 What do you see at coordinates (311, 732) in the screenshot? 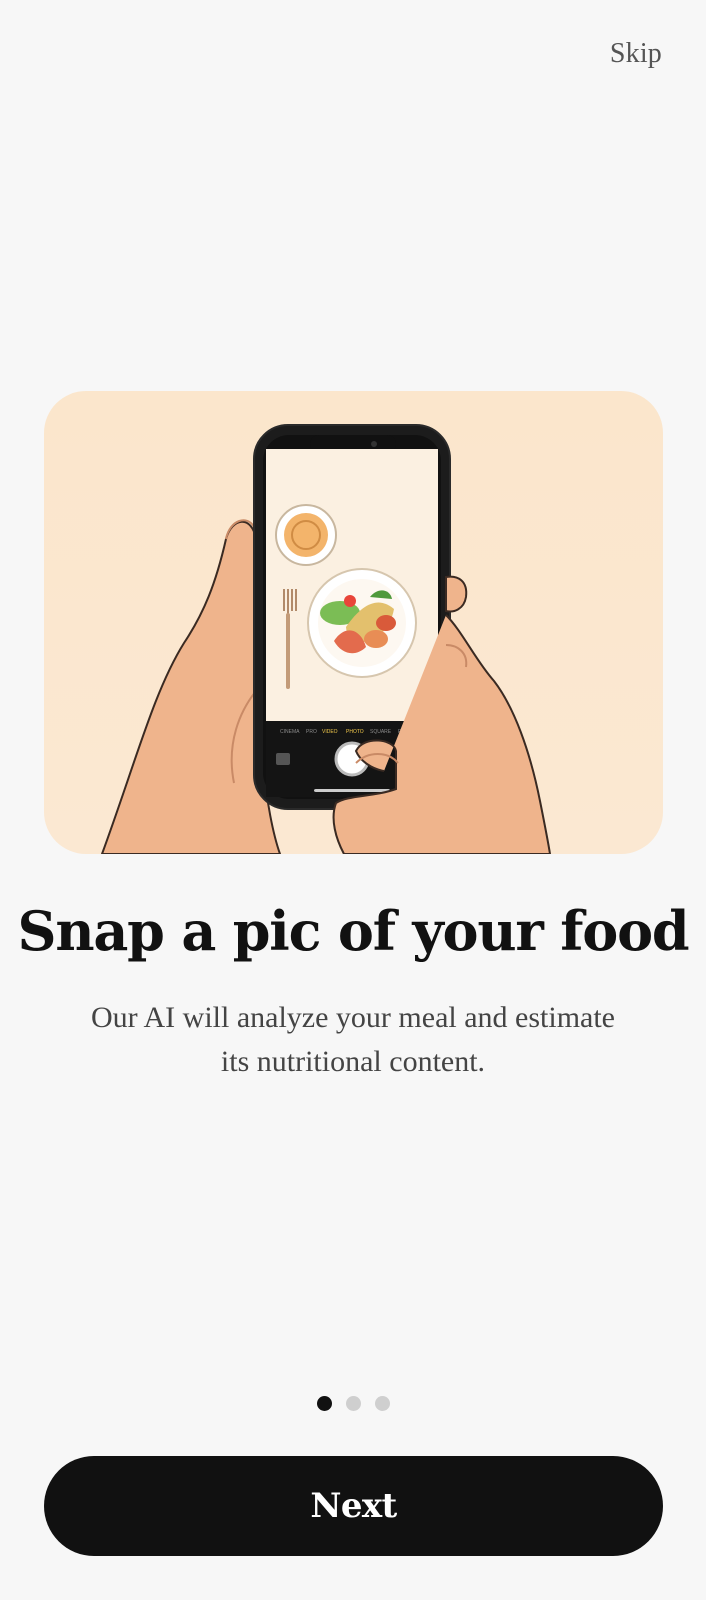
I see `camera-mode-label: PRO` at bounding box center [311, 732].